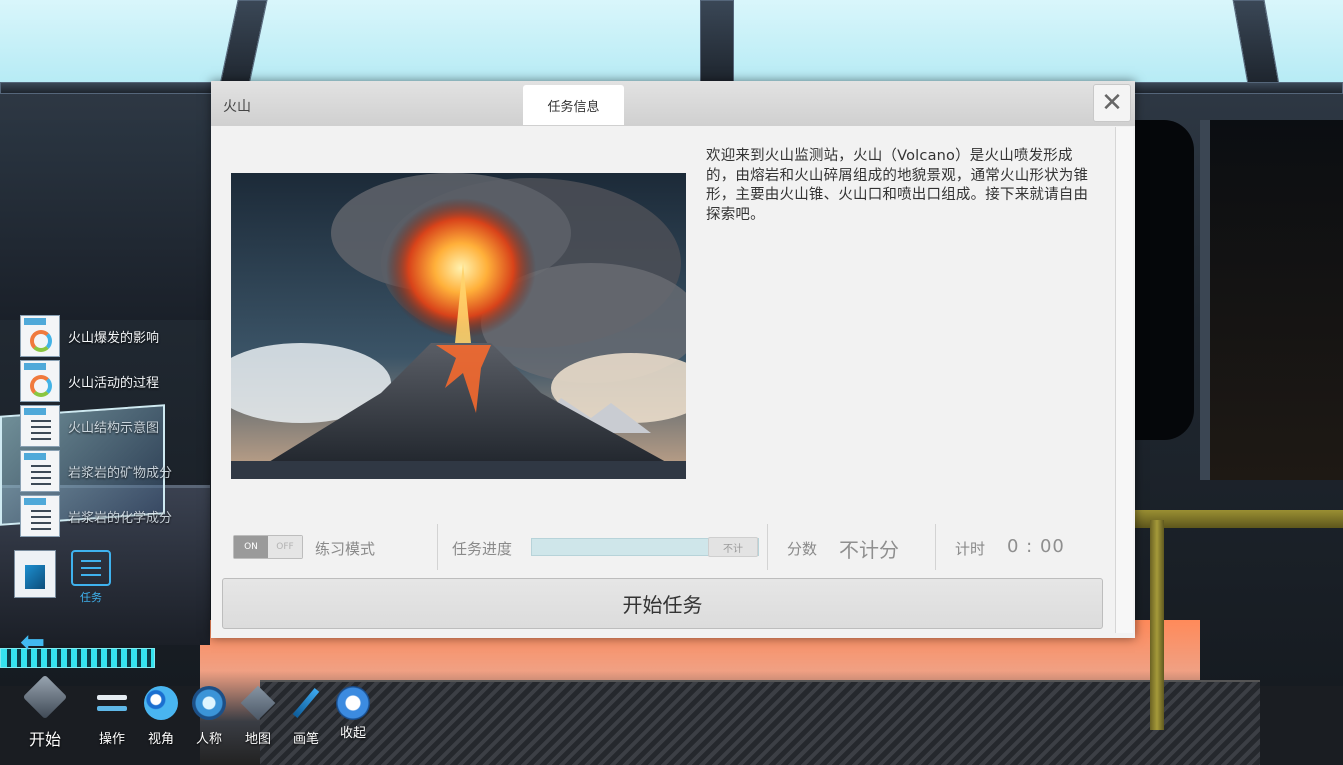  What do you see at coordinates (482, 549) in the screenshot?
I see `progress-label: 任务进度` at bounding box center [482, 549].